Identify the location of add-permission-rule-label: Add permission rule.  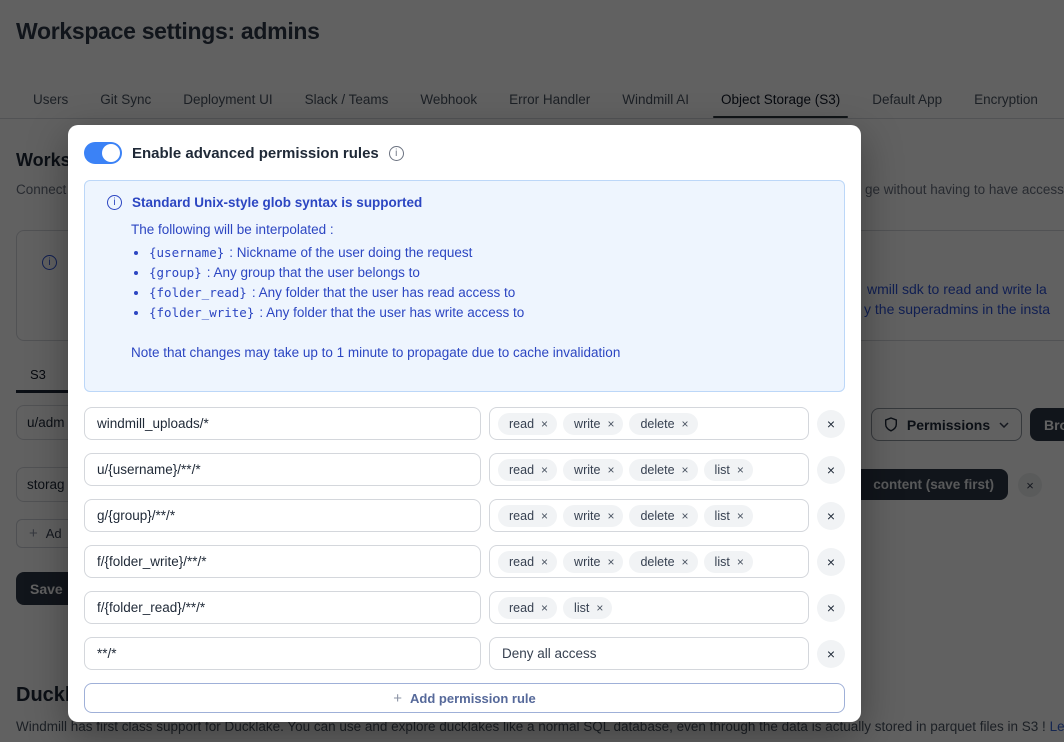
(473, 698).